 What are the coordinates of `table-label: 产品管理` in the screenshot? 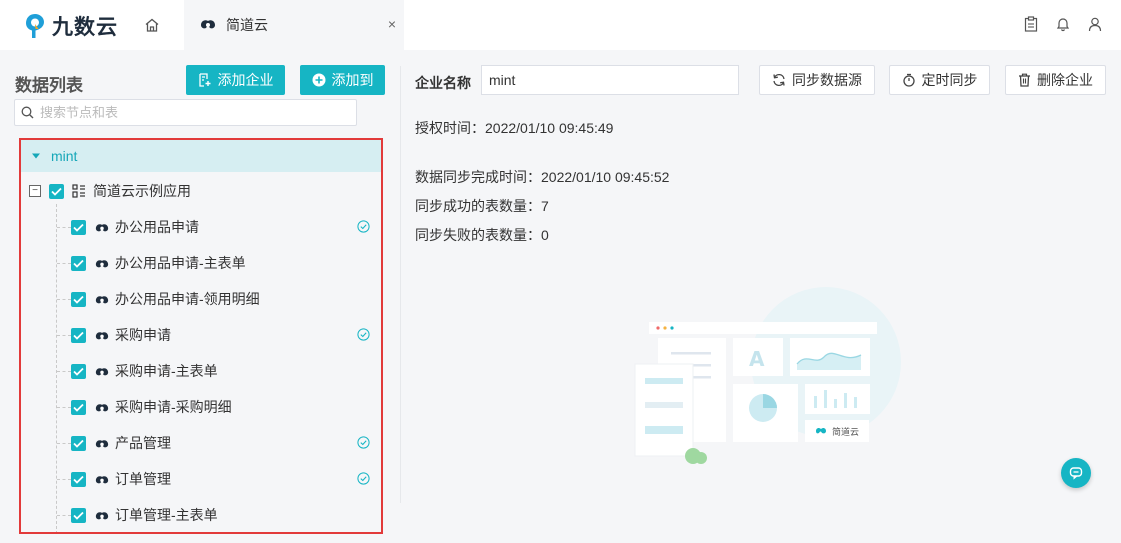 It's located at (143, 443).